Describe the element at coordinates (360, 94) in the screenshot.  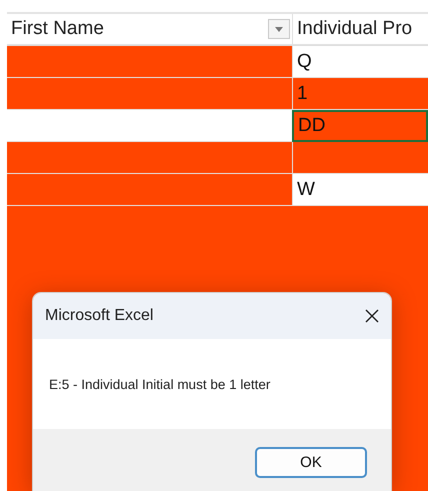
I see `table-cell: 1` at that location.